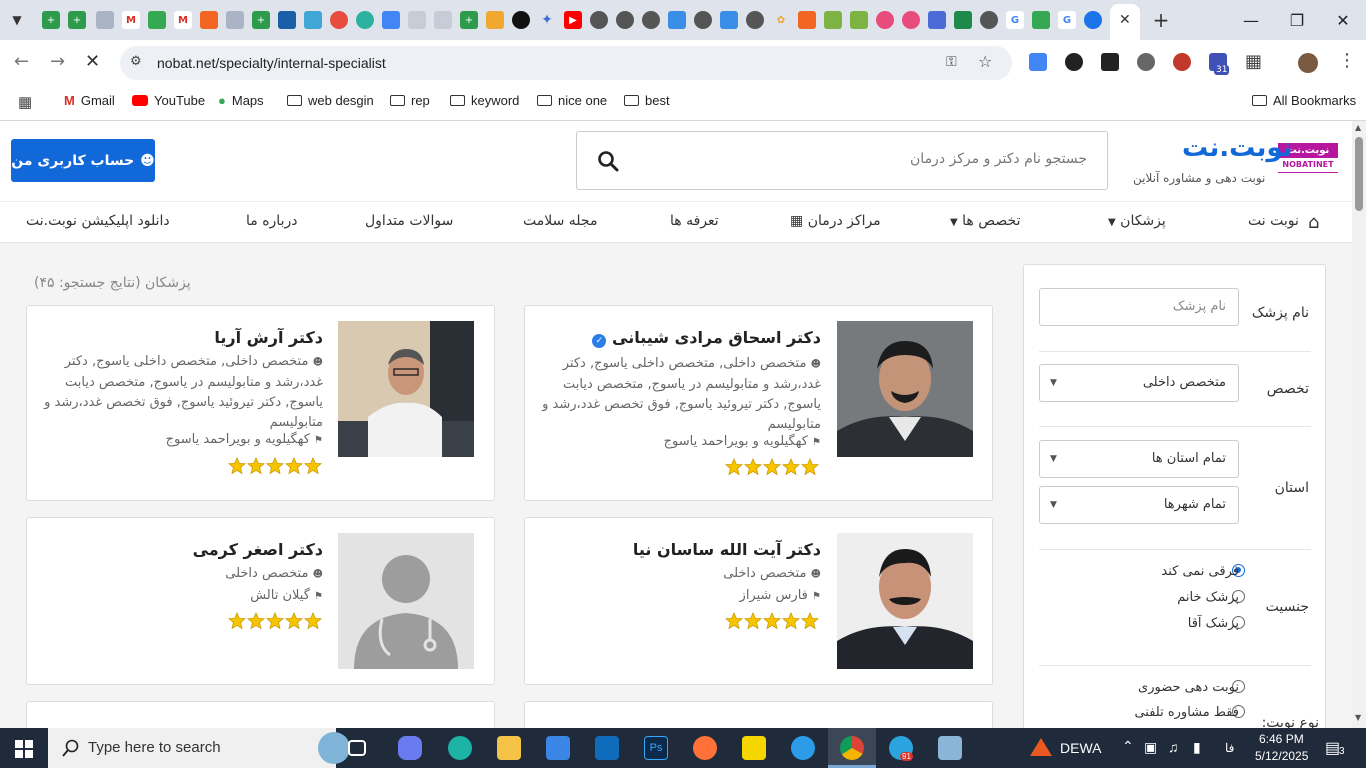  I want to click on bookmark-folder: nice one, so click(572, 100).